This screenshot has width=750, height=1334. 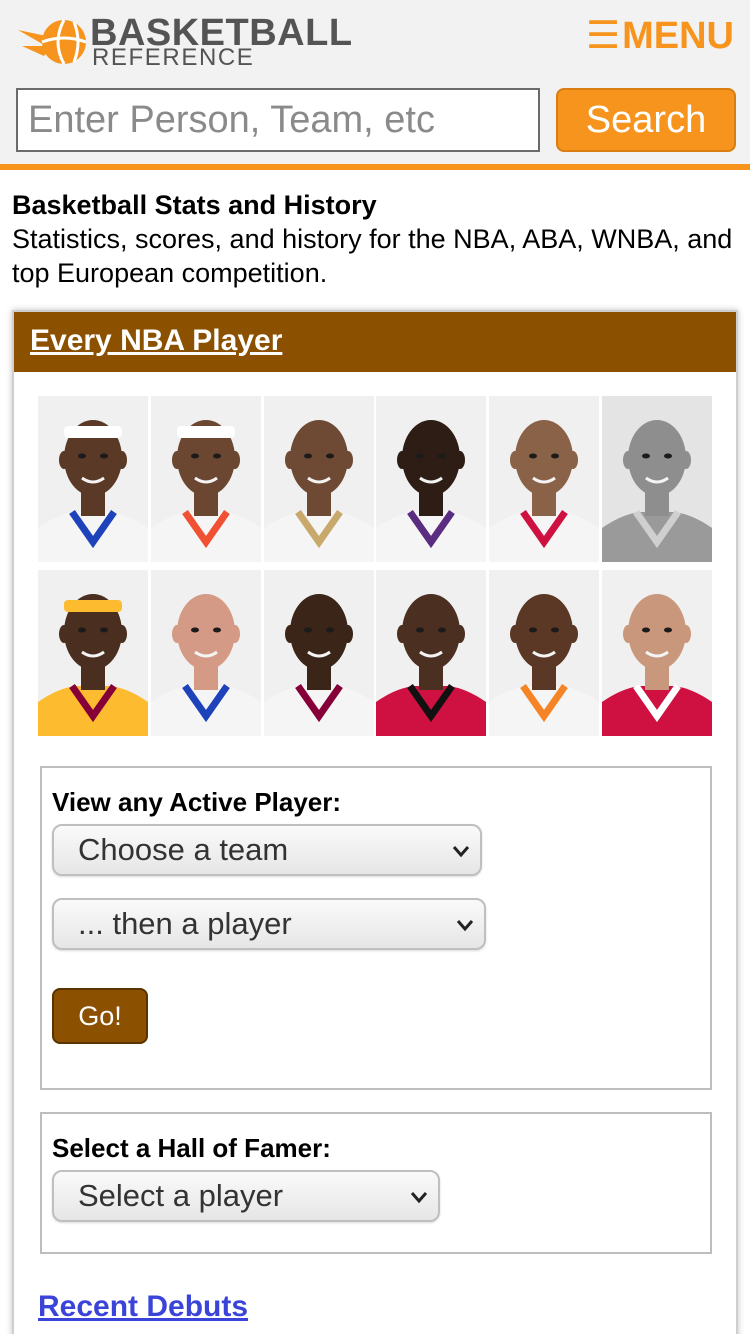 I want to click on site-logo: BASKETBALL REFERENCE, so click(x=186, y=42).